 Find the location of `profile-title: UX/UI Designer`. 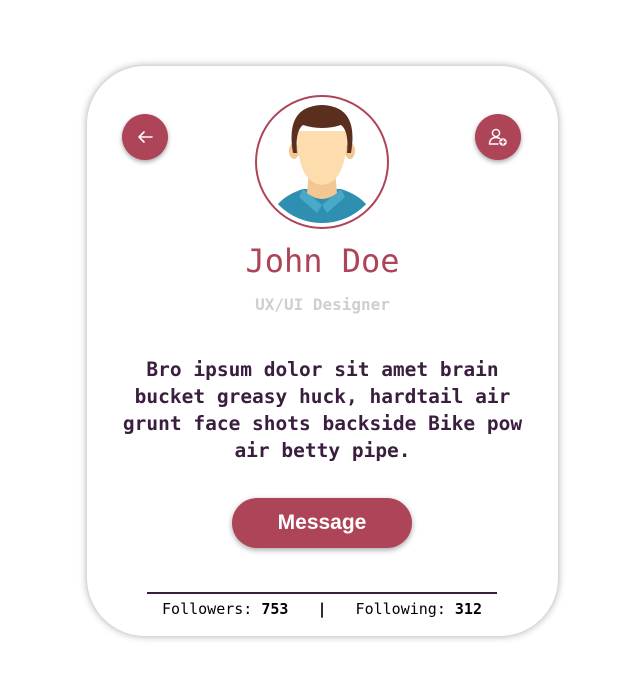

profile-title: UX/UI Designer is located at coordinates (322, 304).